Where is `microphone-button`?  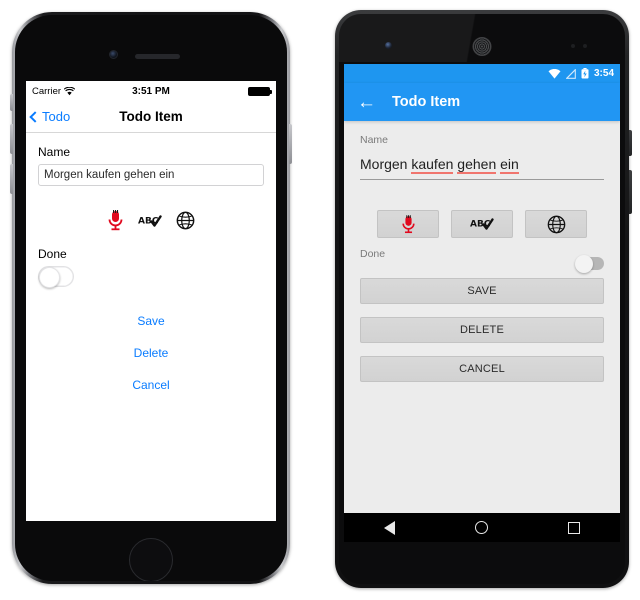
microphone-button is located at coordinates (408, 224).